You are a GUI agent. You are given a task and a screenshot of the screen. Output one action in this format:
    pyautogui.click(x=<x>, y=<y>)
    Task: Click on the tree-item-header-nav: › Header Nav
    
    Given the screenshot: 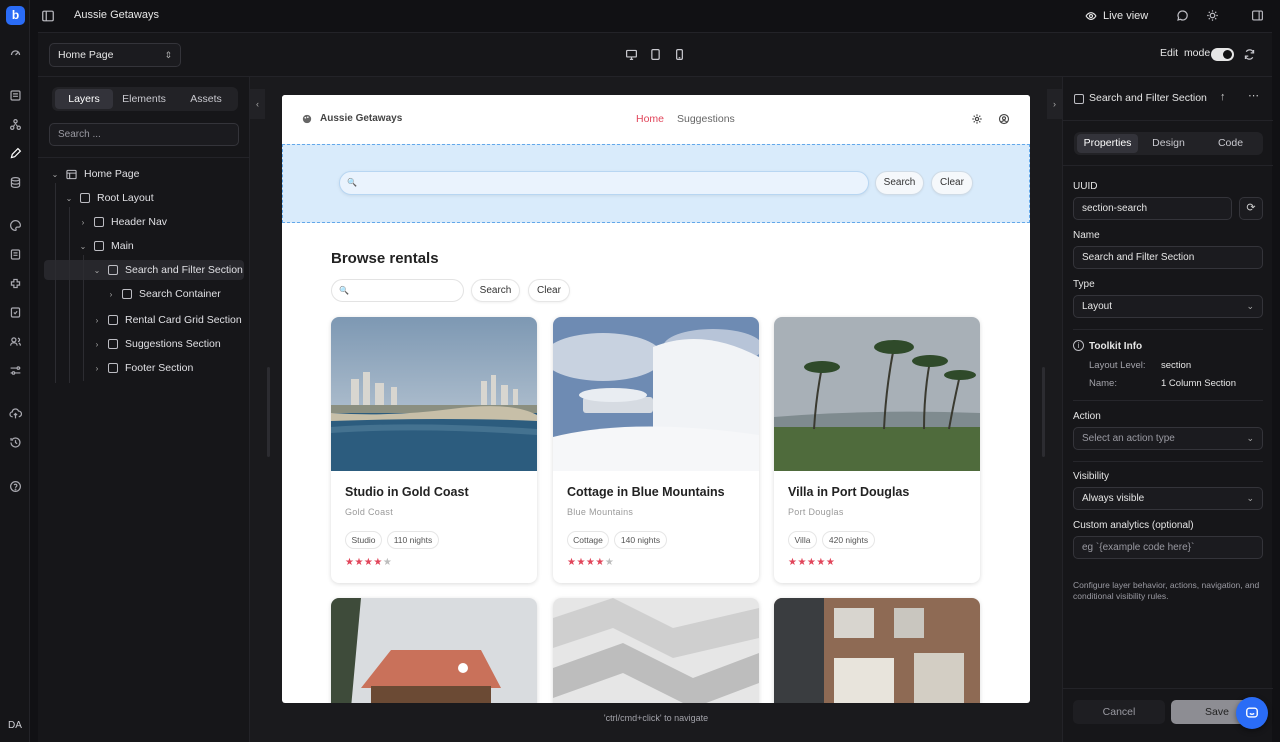 What is the action you would take?
    pyautogui.click(x=122, y=222)
    